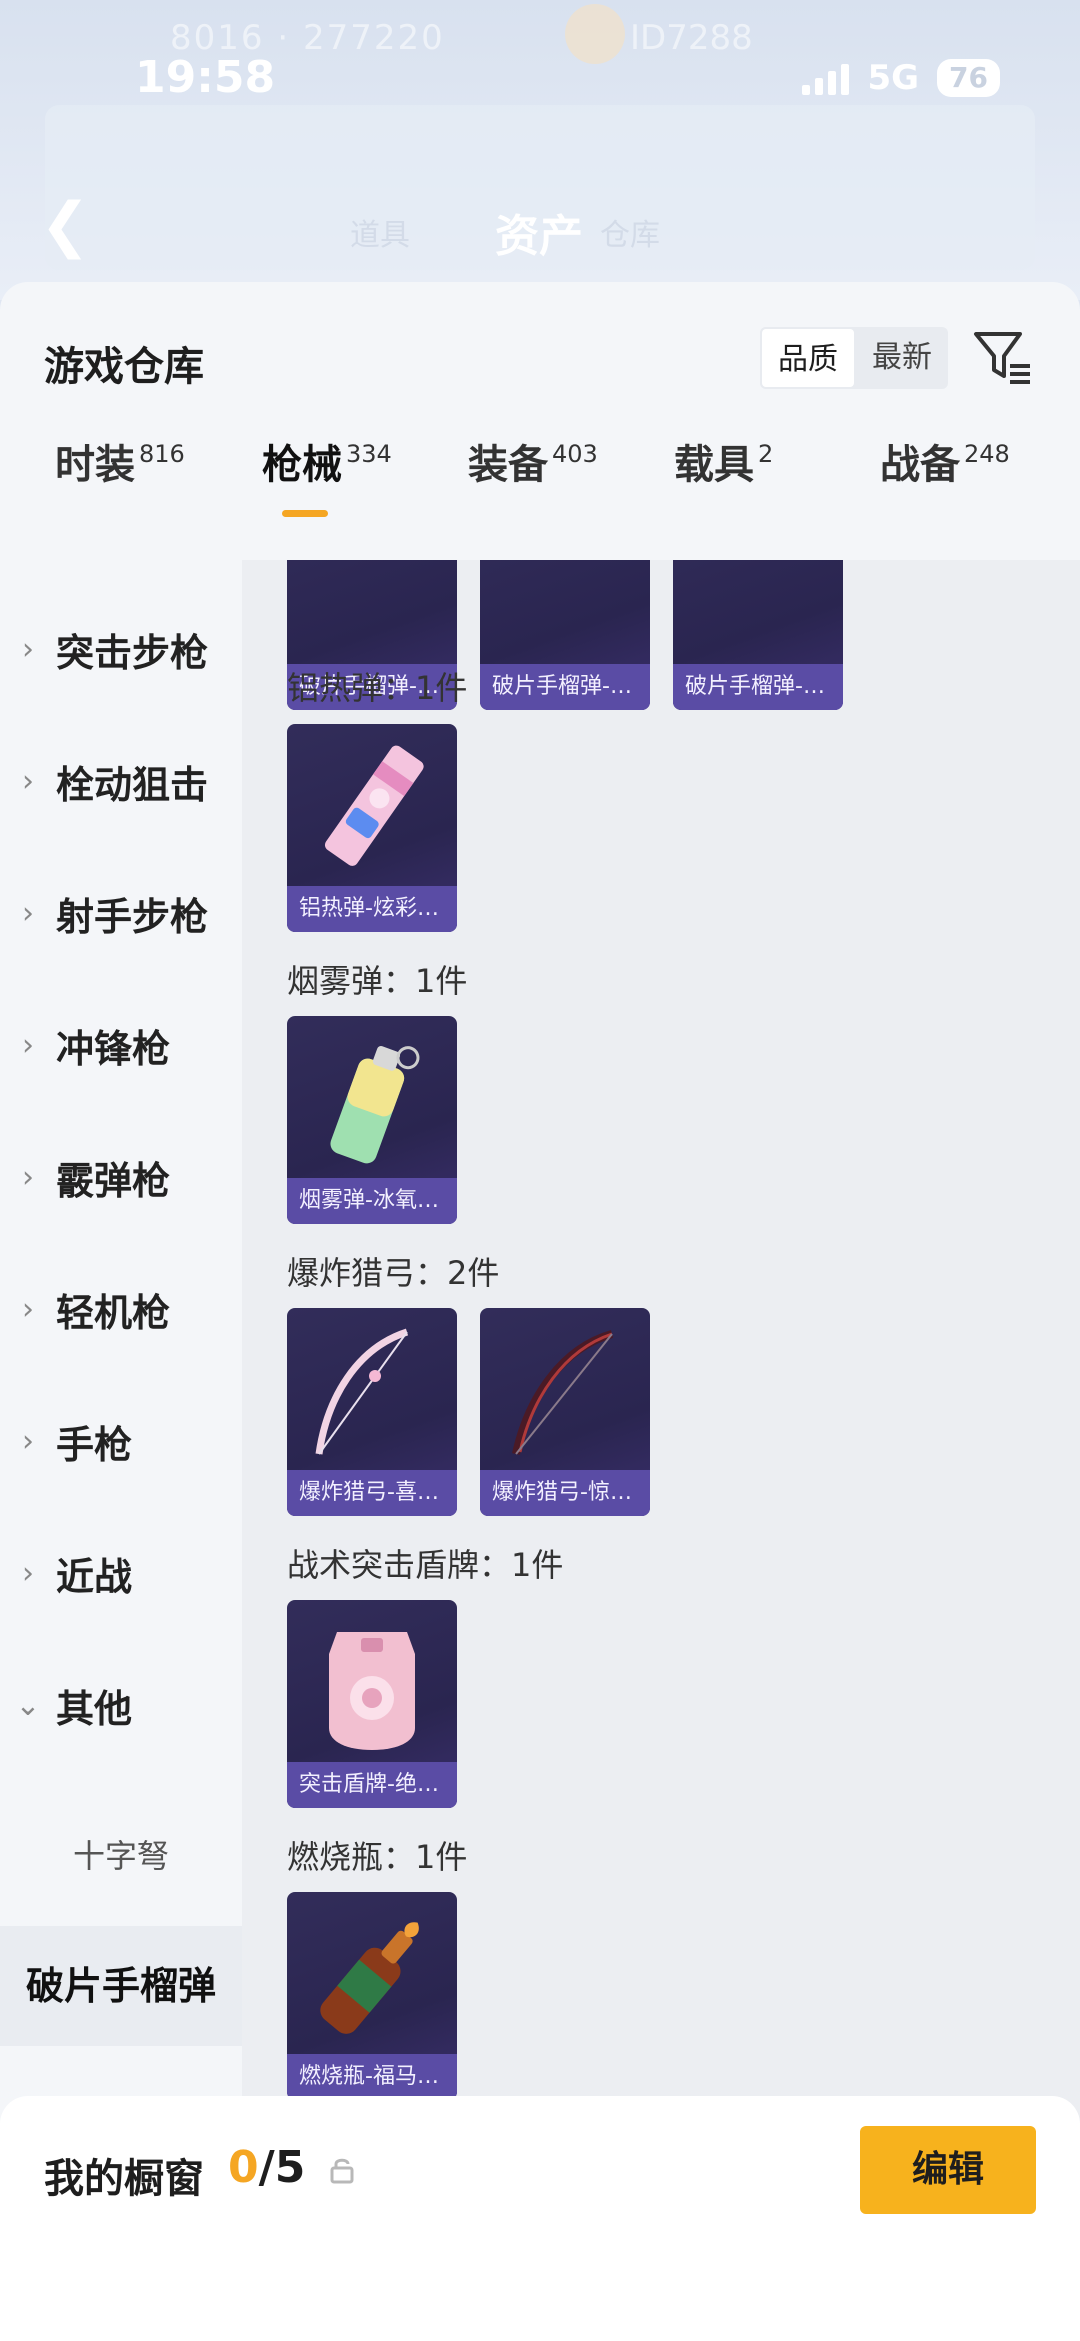  What do you see at coordinates (65, 225) in the screenshot?
I see `back-icon: ❮` at bounding box center [65, 225].